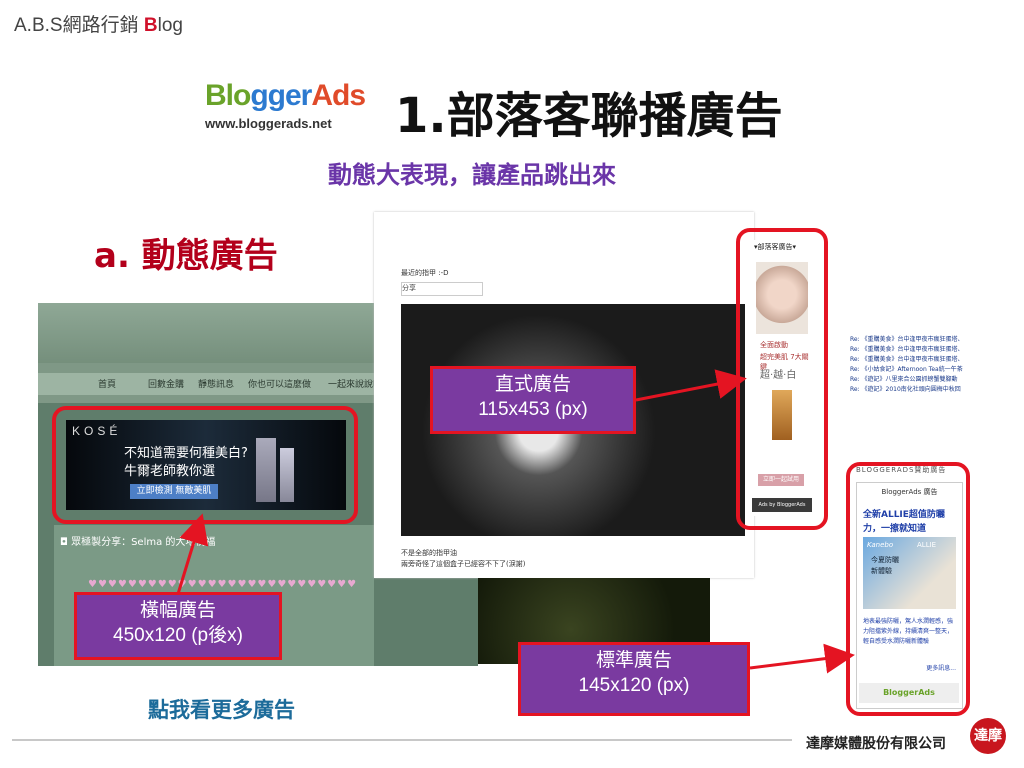  I want to click on banner-ad-label-size: 450x120 (p後x), so click(178, 635).